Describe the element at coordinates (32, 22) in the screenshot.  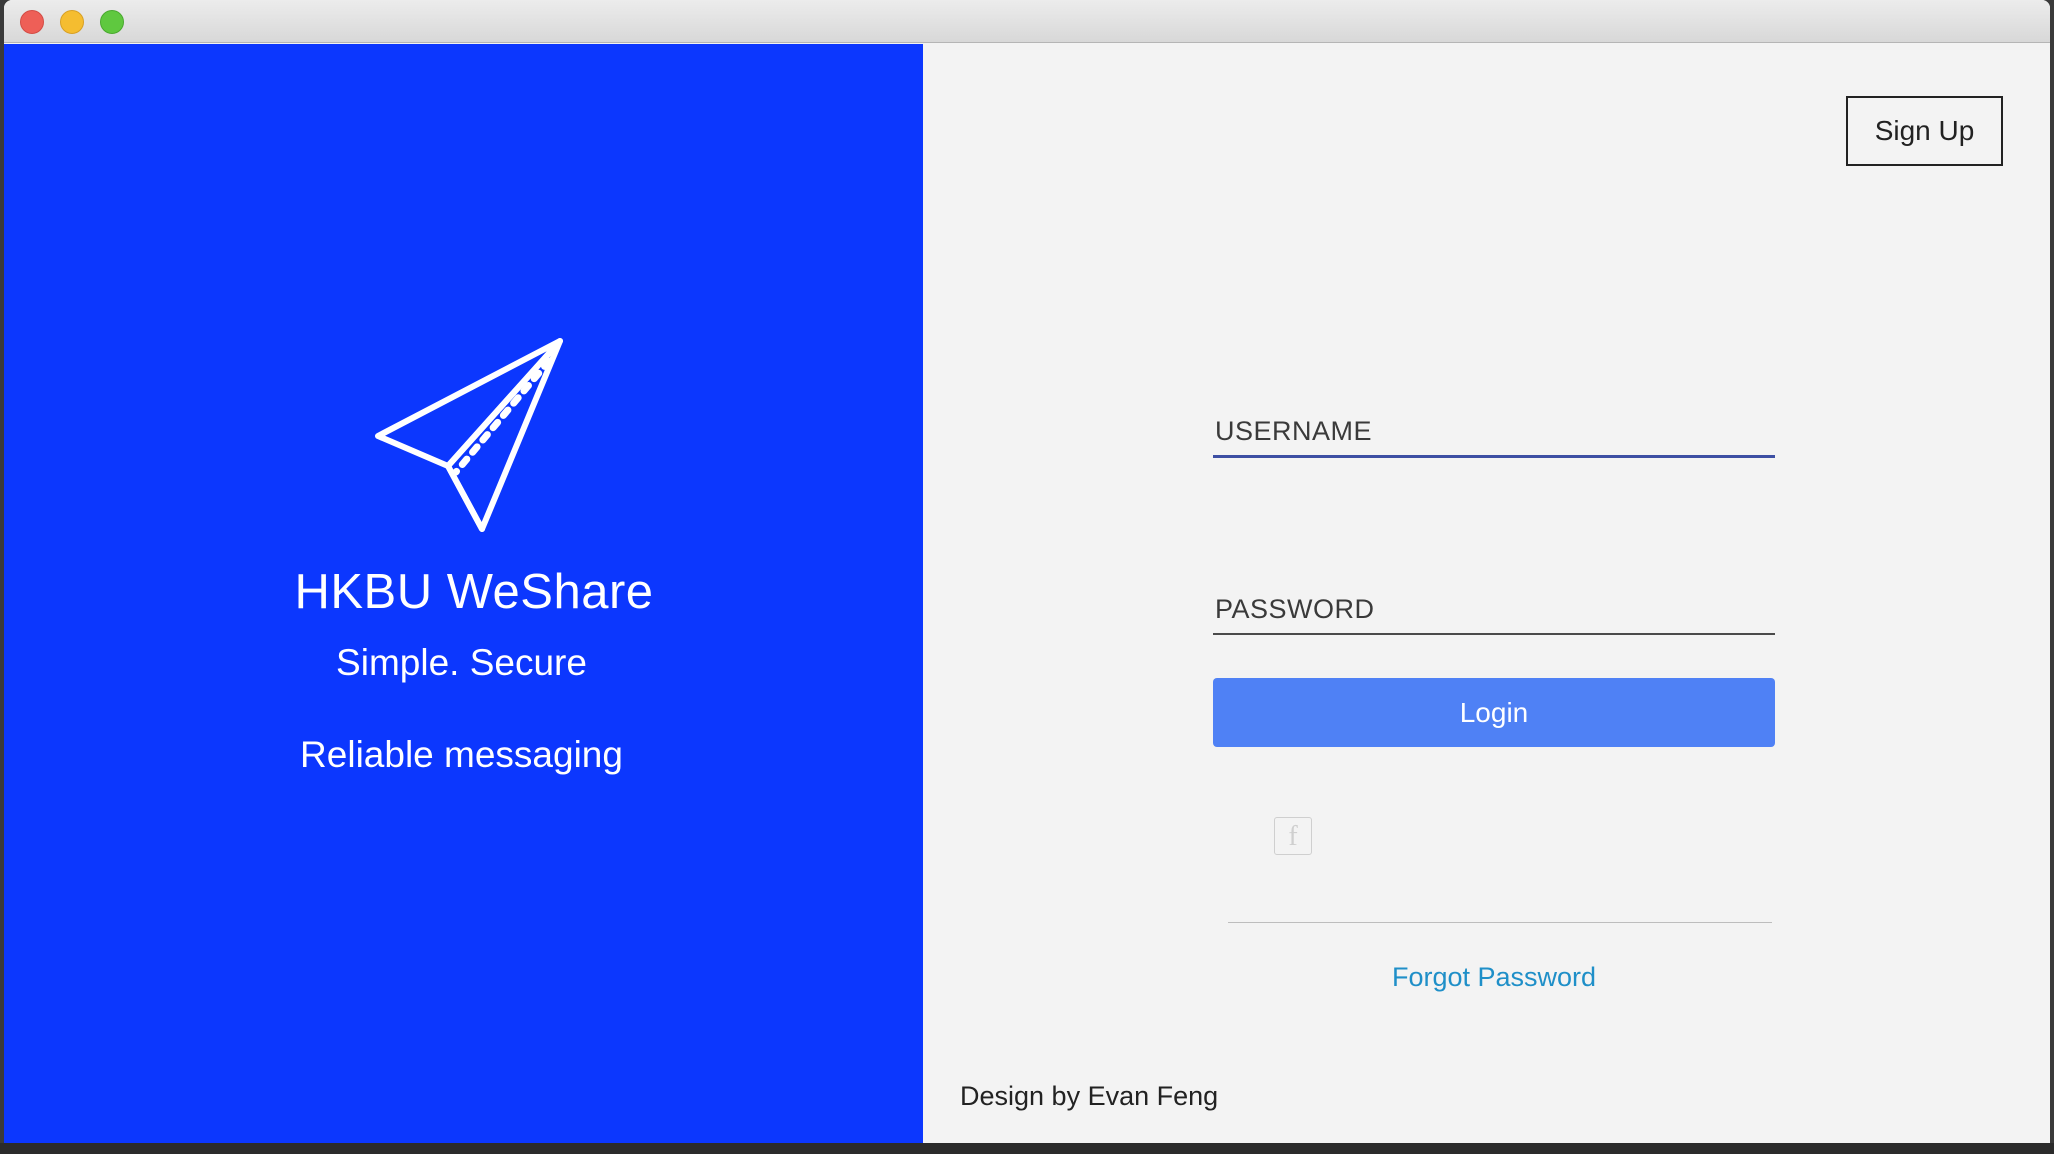
I see `close-window-button` at that location.